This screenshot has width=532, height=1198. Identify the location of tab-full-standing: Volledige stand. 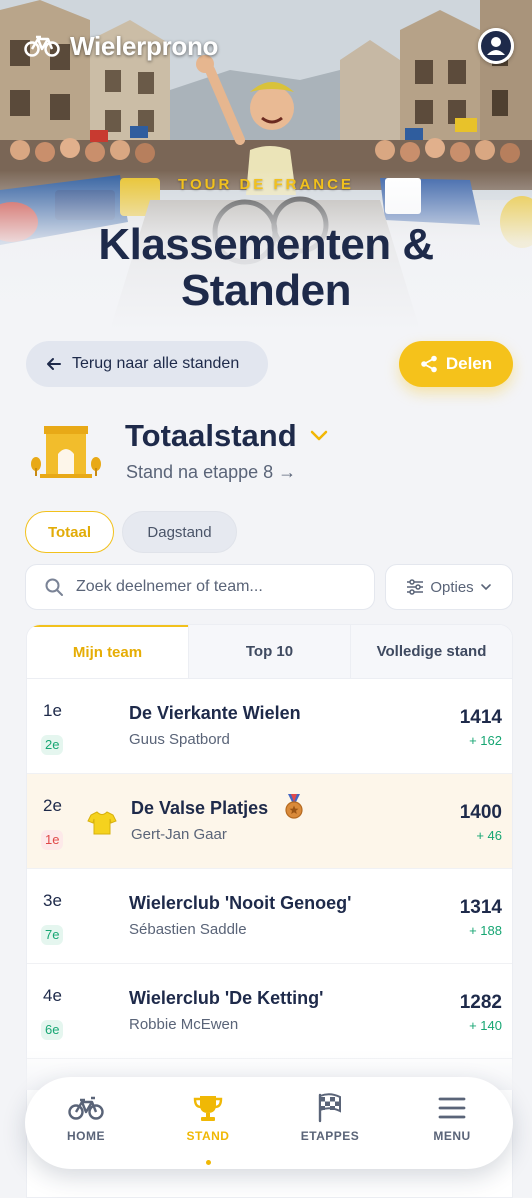
(431, 651).